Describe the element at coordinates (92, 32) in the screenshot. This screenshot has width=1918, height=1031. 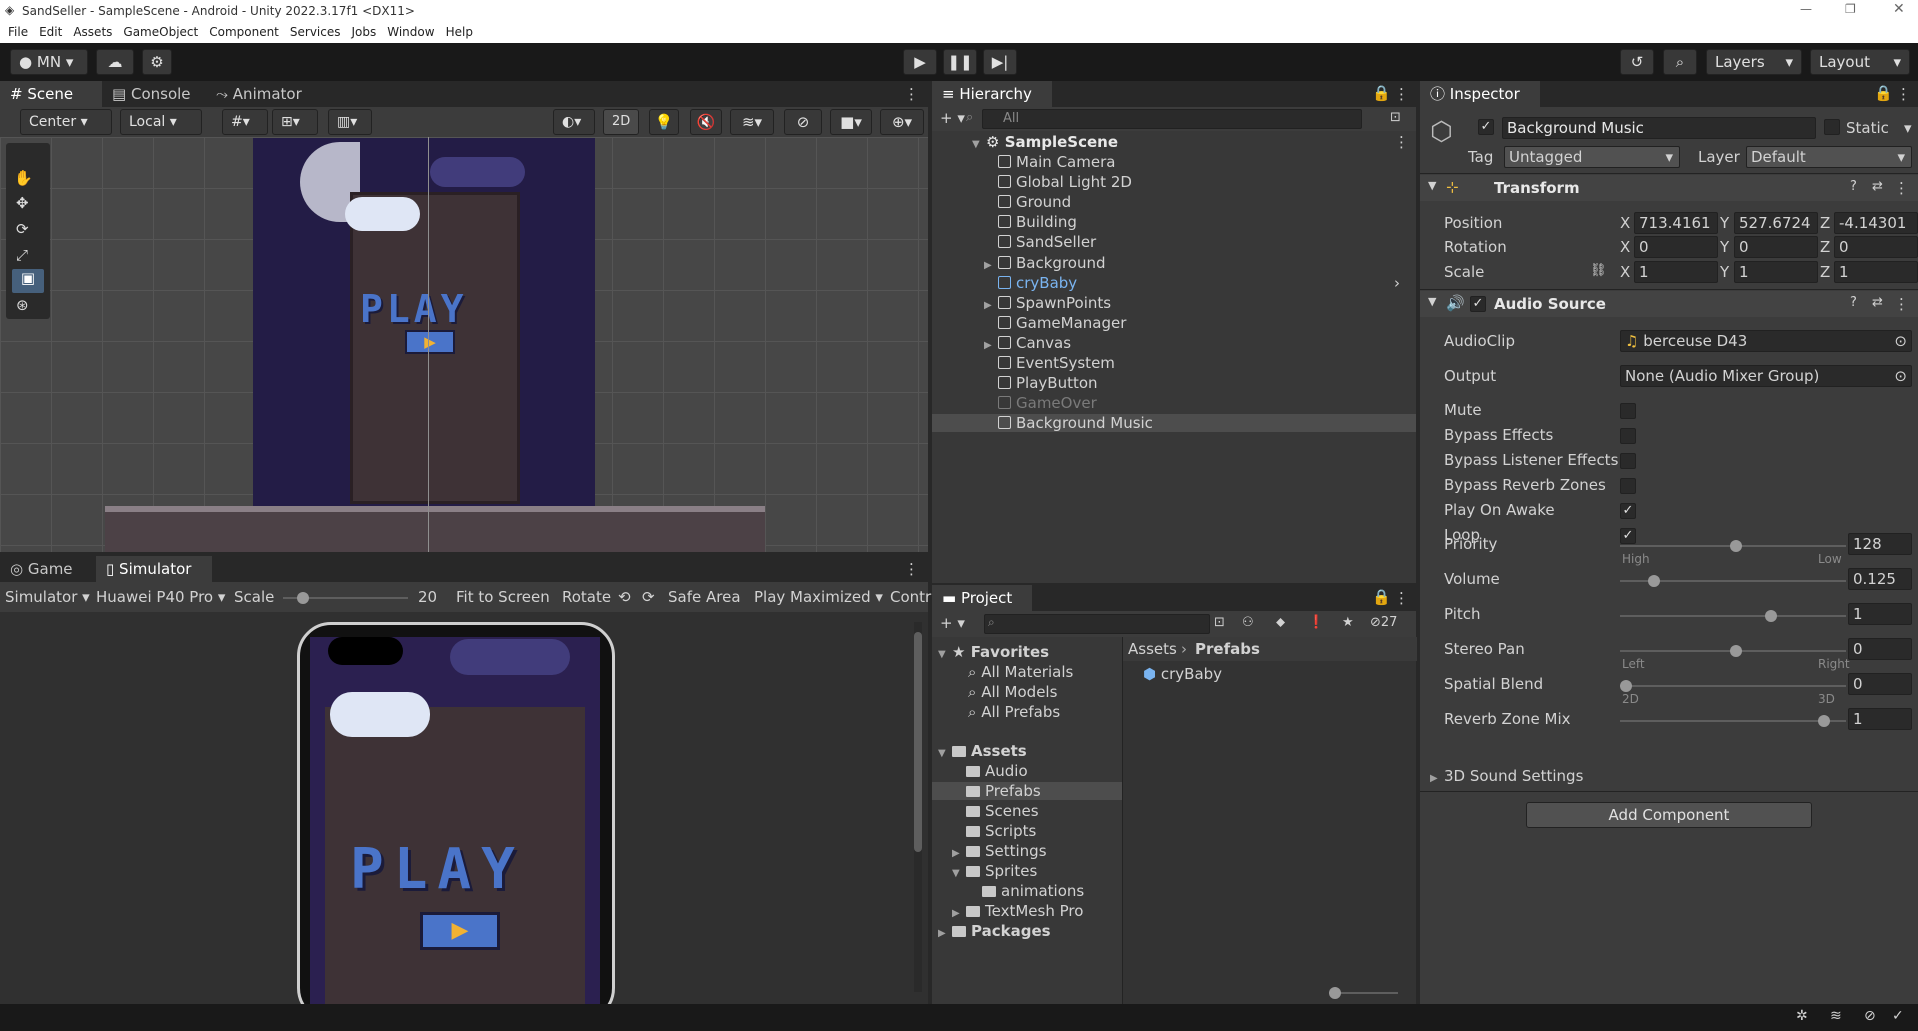
I see `menu-assets: Assets` at that location.